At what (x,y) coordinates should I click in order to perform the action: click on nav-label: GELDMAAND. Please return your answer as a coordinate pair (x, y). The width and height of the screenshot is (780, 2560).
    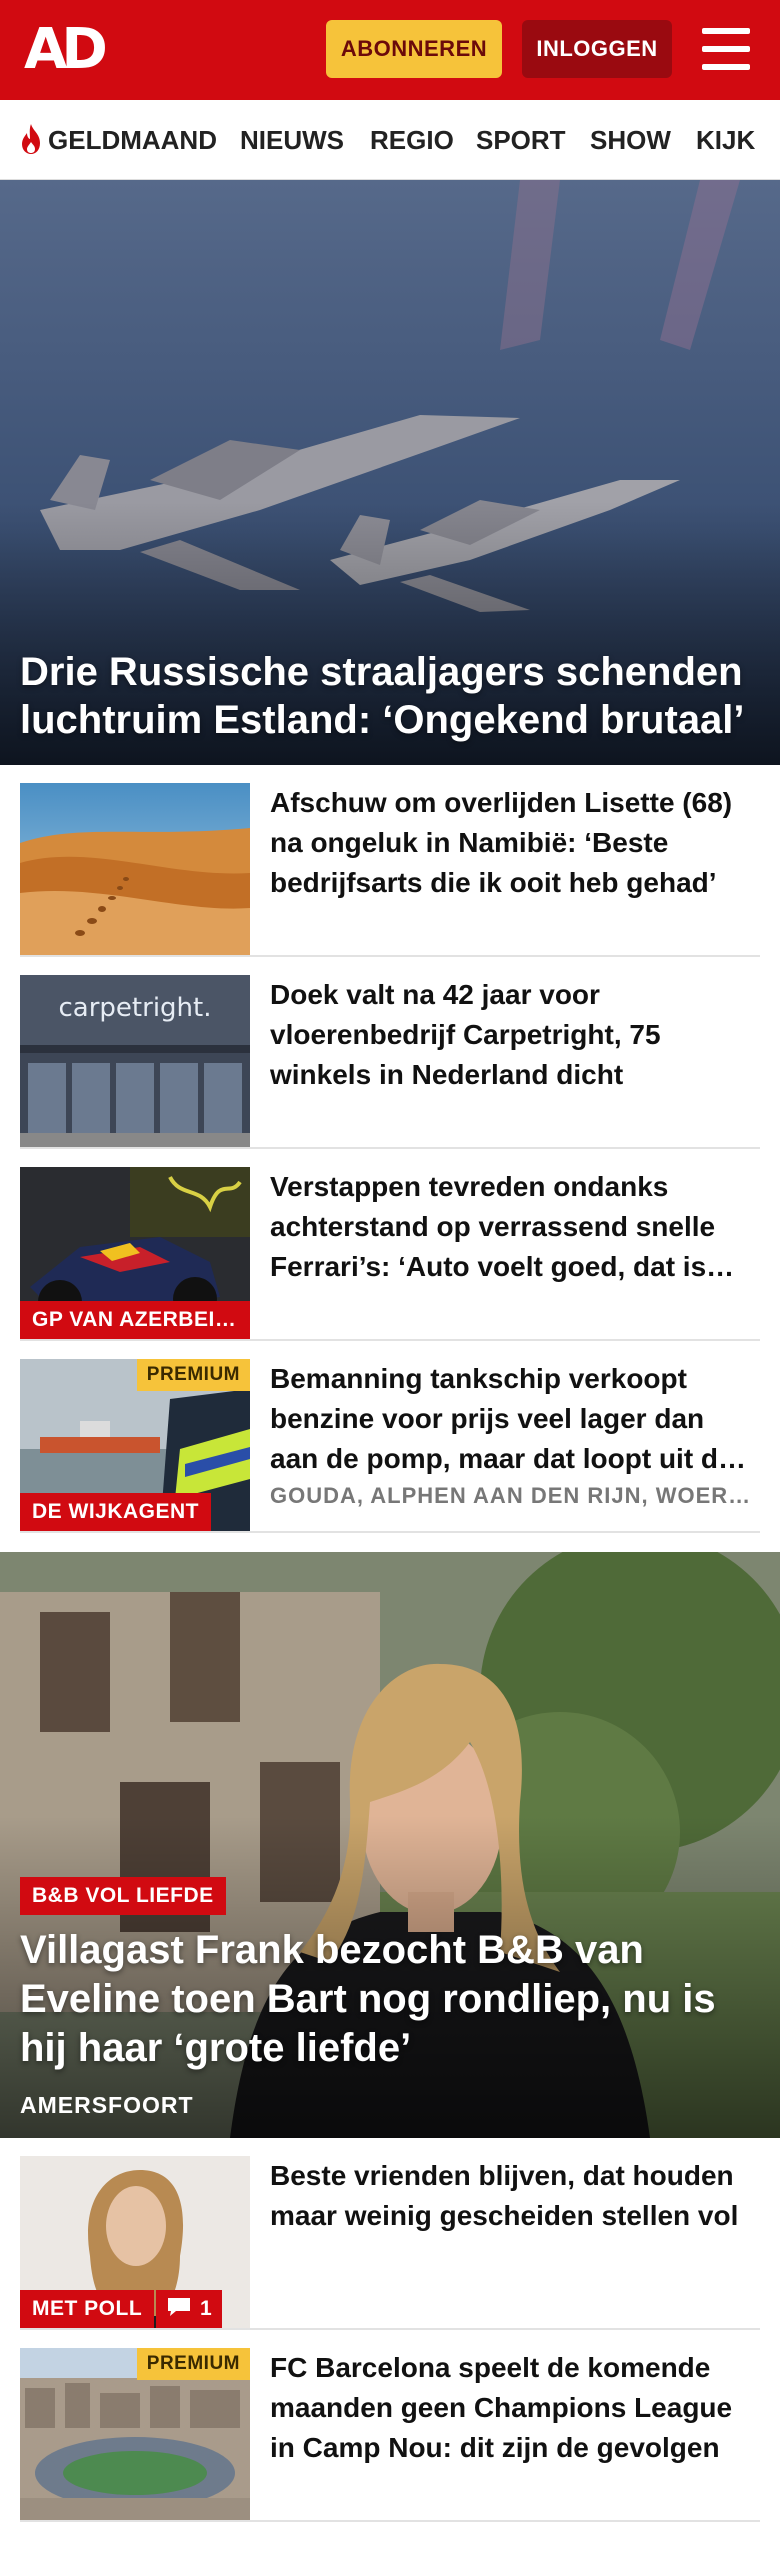
    Looking at the image, I should click on (132, 140).